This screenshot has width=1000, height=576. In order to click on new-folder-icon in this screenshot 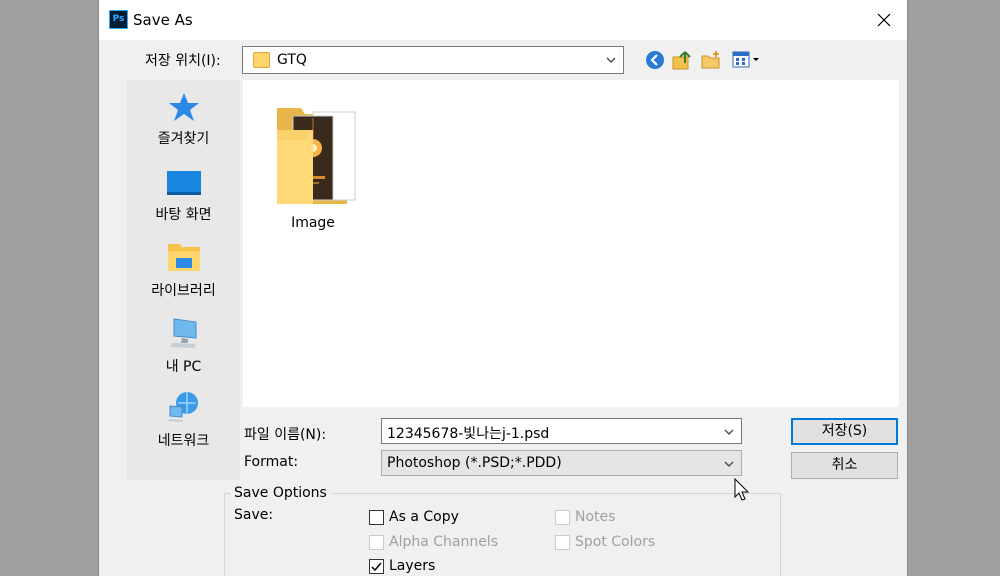, I will do `click(710, 60)`.